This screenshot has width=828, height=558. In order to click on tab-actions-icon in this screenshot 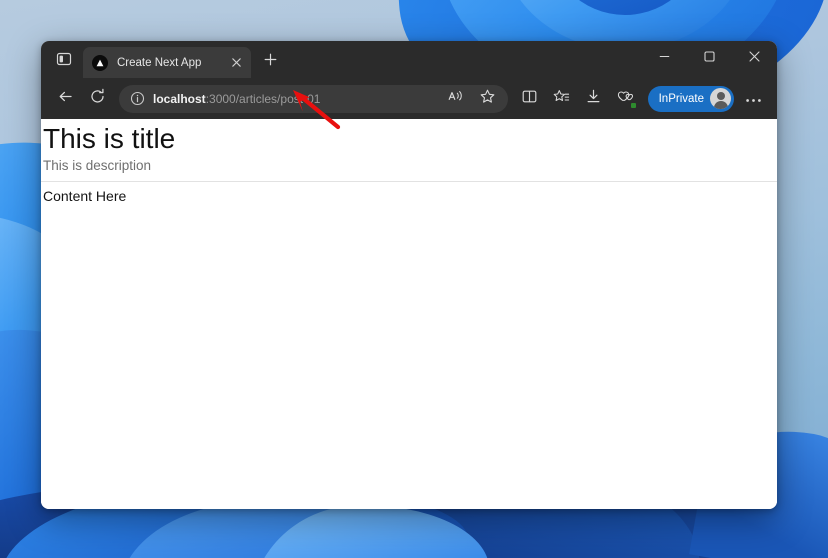, I will do `click(64, 61)`.